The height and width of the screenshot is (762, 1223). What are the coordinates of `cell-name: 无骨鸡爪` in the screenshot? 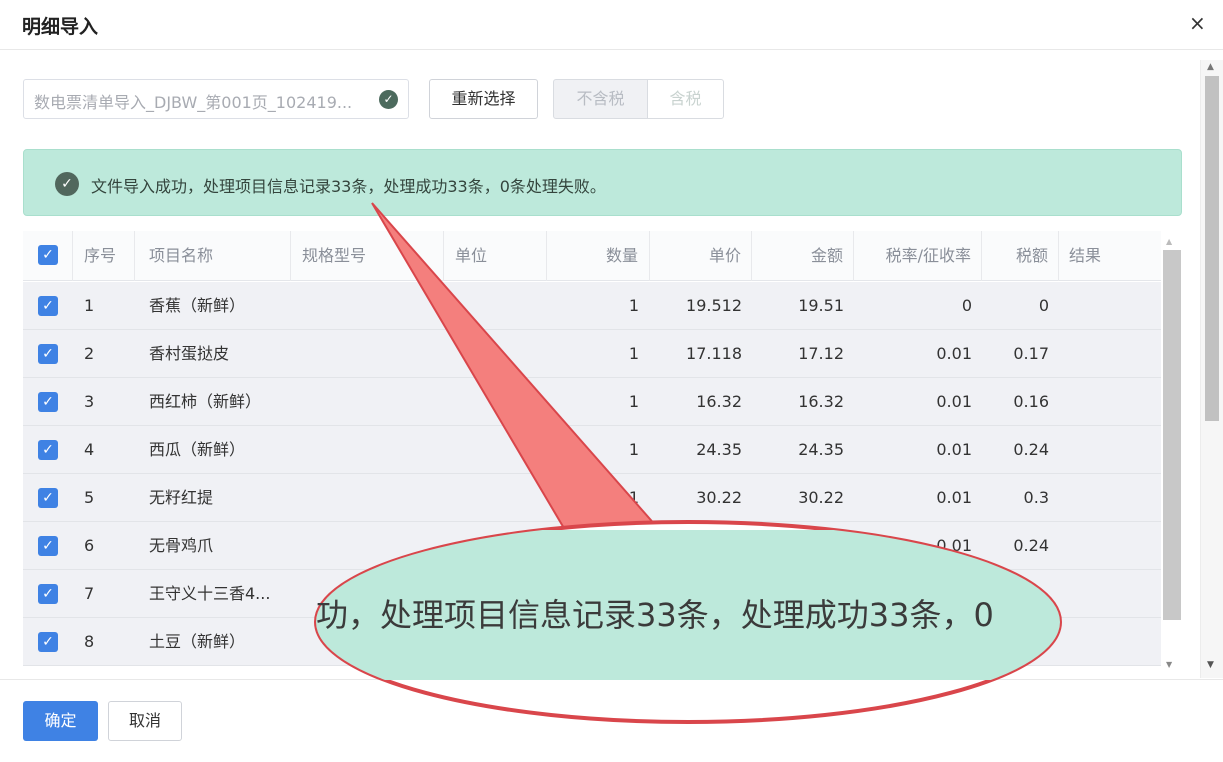 It's located at (181, 545).